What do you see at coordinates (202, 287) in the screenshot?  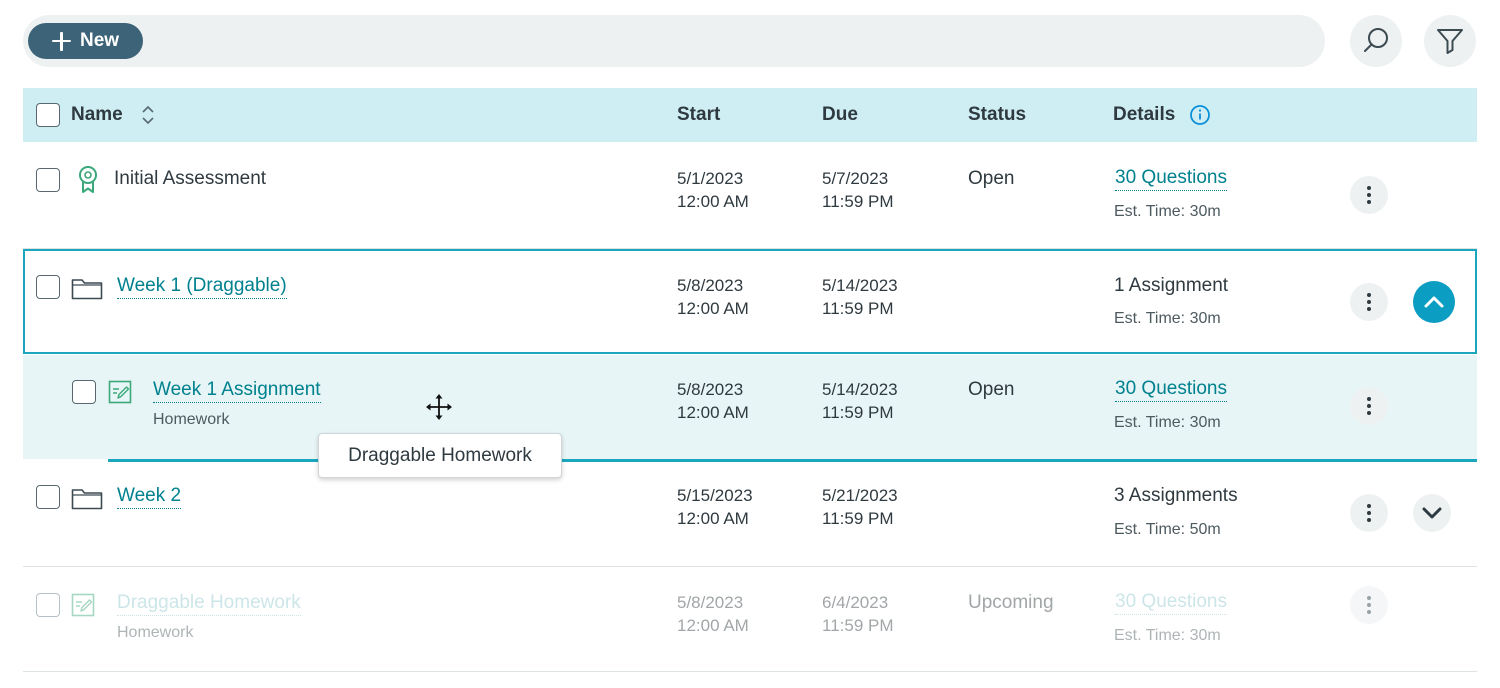 I see `folder-link: Week 1 (Draggable)` at bounding box center [202, 287].